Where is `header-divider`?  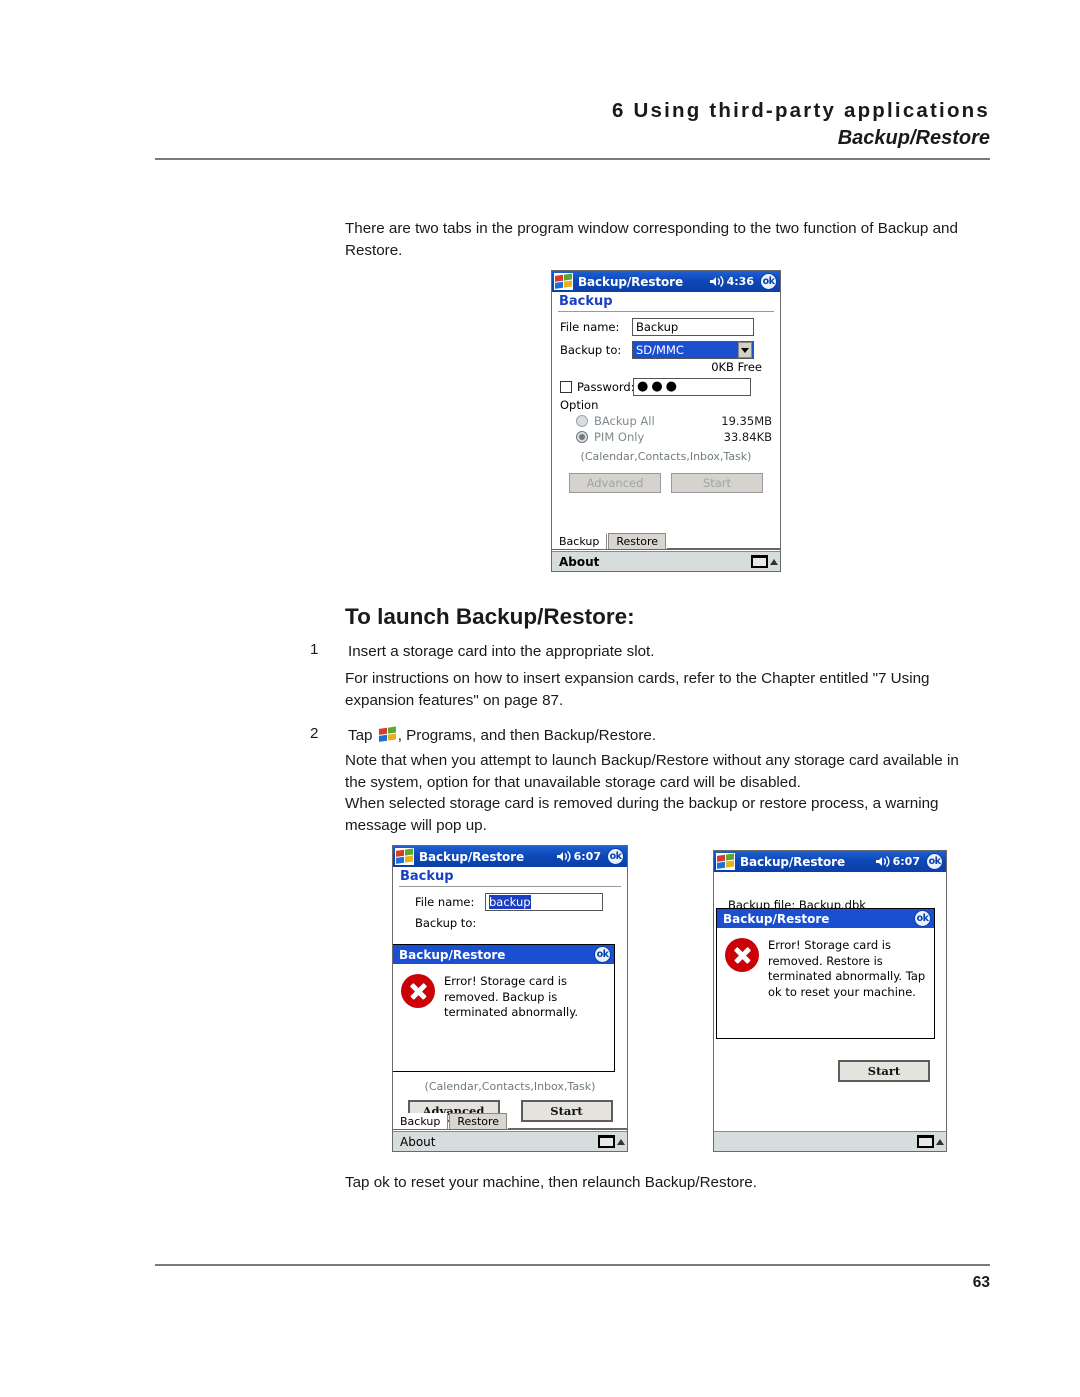 header-divider is located at coordinates (572, 159).